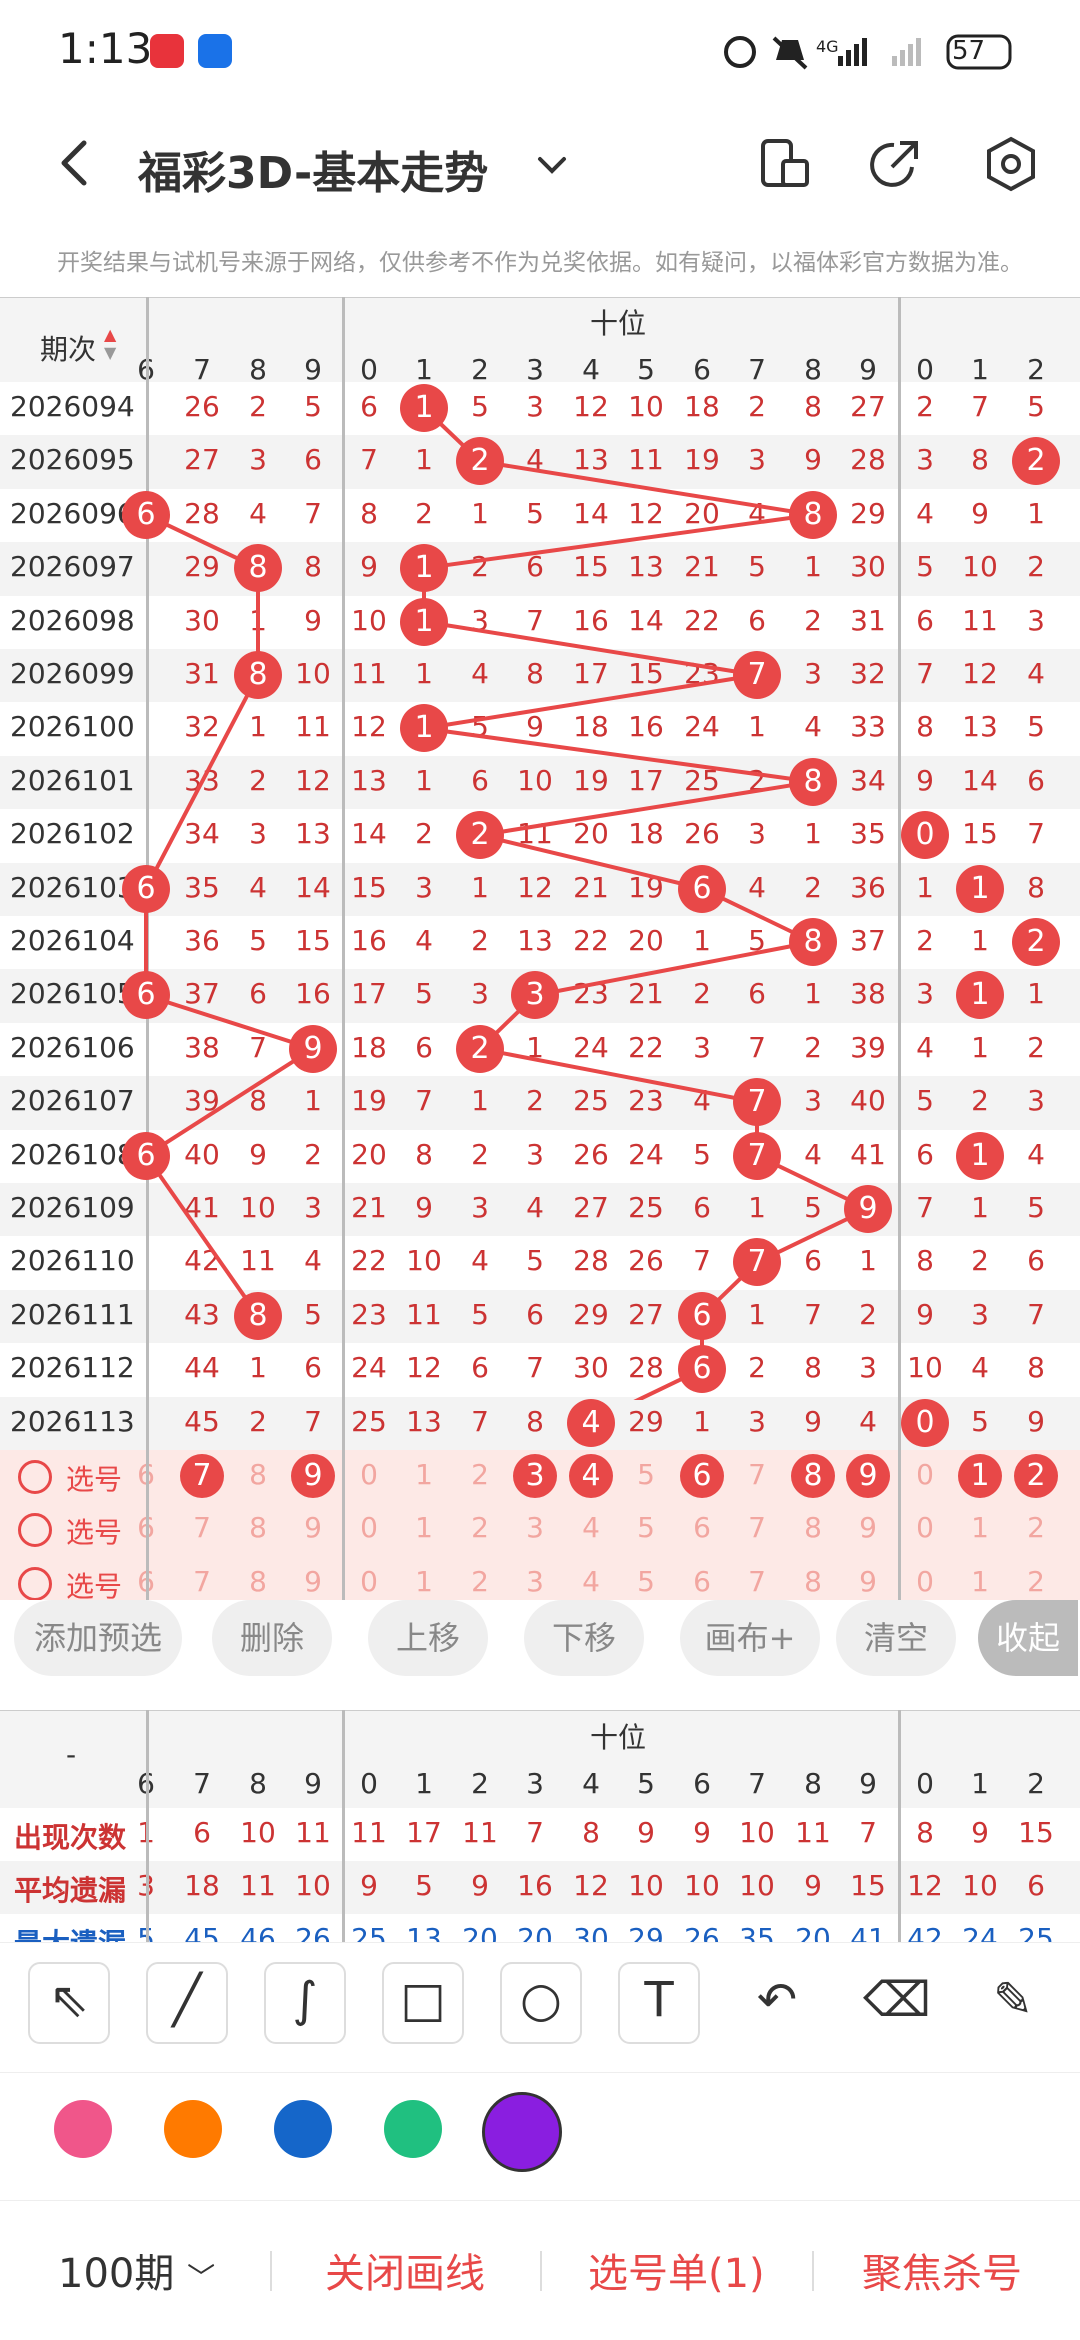 This screenshot has width=1080, height=2340. I want to click on close-draw-button: 关闭画线, so click(405, 2270).